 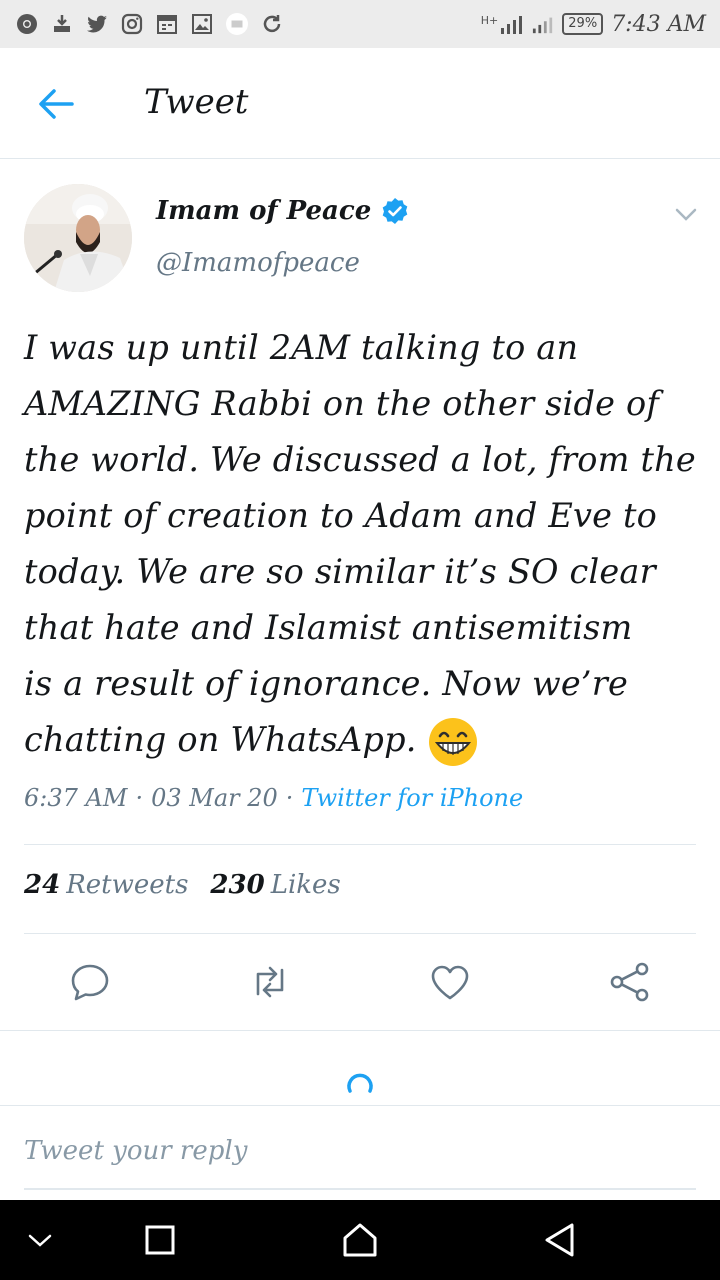 What do you see at coordinates (214, 798) in the screenshot?
I see `tweet-date: 03 Mar 20` at bounding box center [214, 798].